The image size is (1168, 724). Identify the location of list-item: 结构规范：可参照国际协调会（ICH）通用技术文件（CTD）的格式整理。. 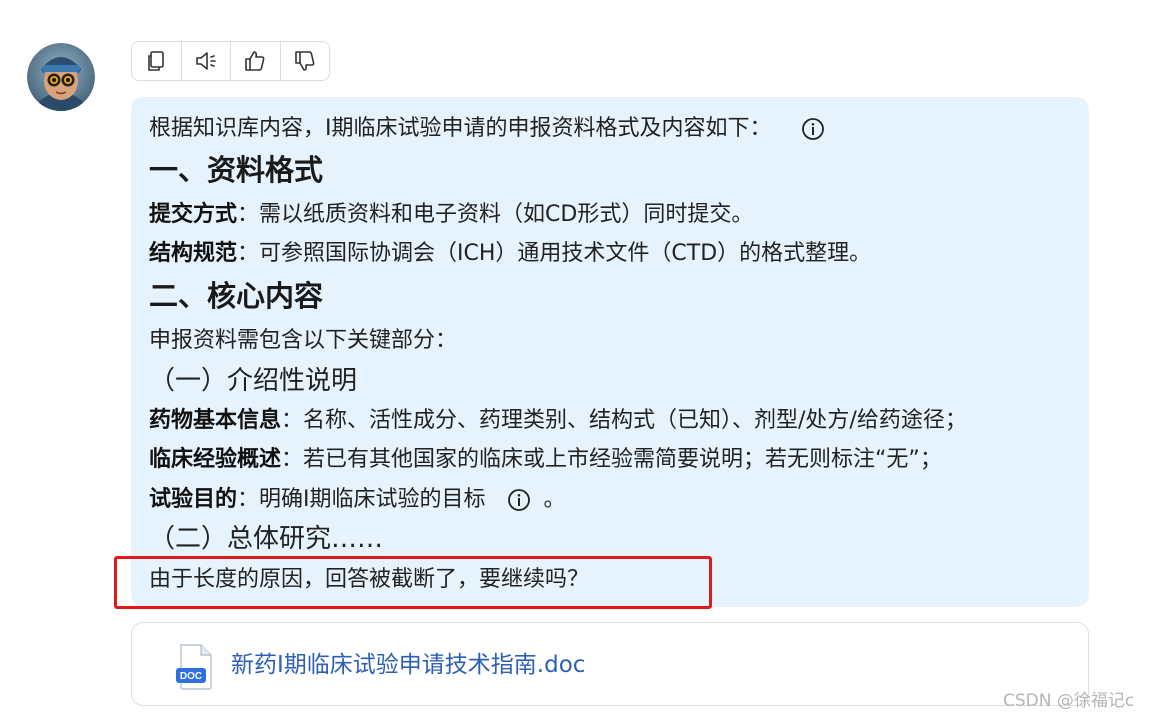
(510, 254).